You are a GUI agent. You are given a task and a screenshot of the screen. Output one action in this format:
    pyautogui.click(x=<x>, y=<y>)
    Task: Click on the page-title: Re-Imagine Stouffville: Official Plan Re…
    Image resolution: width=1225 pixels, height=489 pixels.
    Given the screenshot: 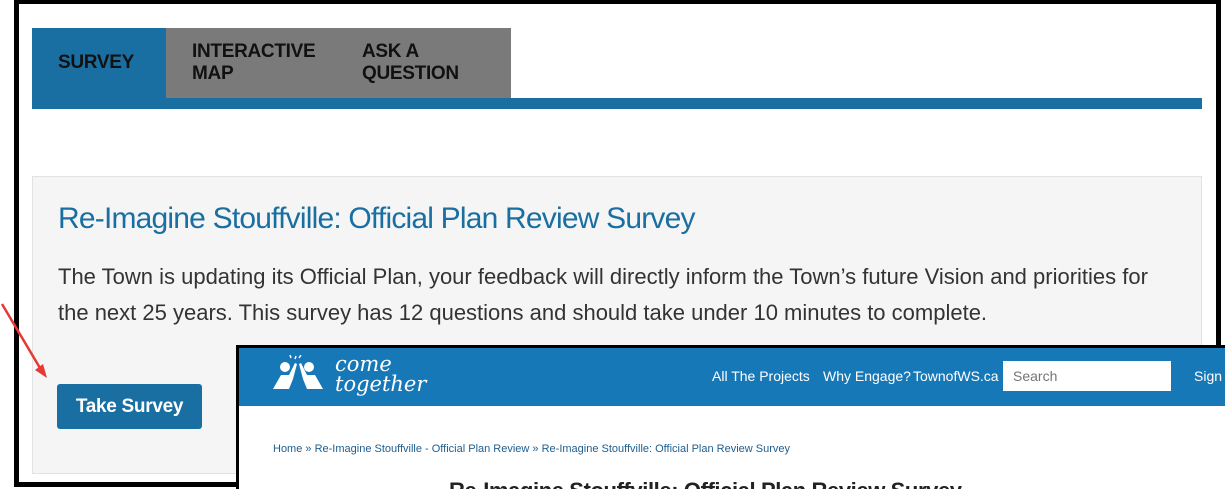 What is the action you would take?
    pyautogui.click(x=705, y=483)
    